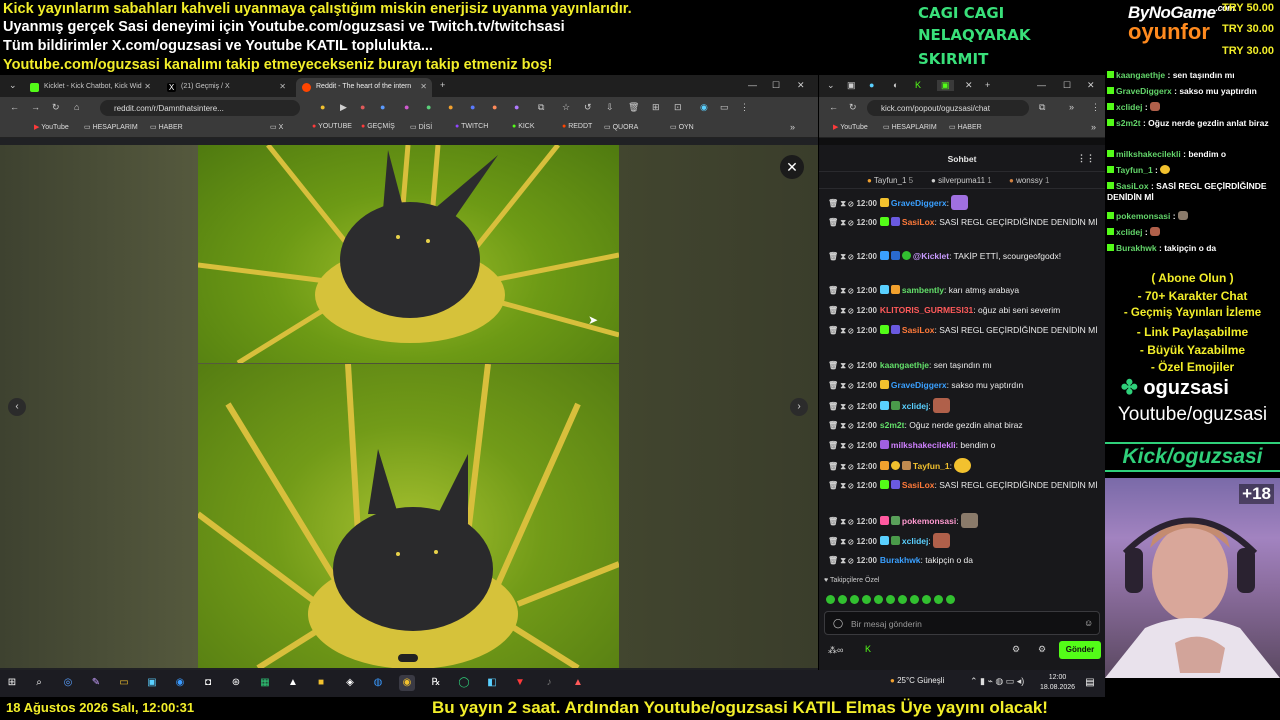 The width and height of the screenshot is (1280, 720). What do you see at coordinates (610, 107) in the screenshot?
I see `download-icon: ⇩` at bounding box center [610, 107].